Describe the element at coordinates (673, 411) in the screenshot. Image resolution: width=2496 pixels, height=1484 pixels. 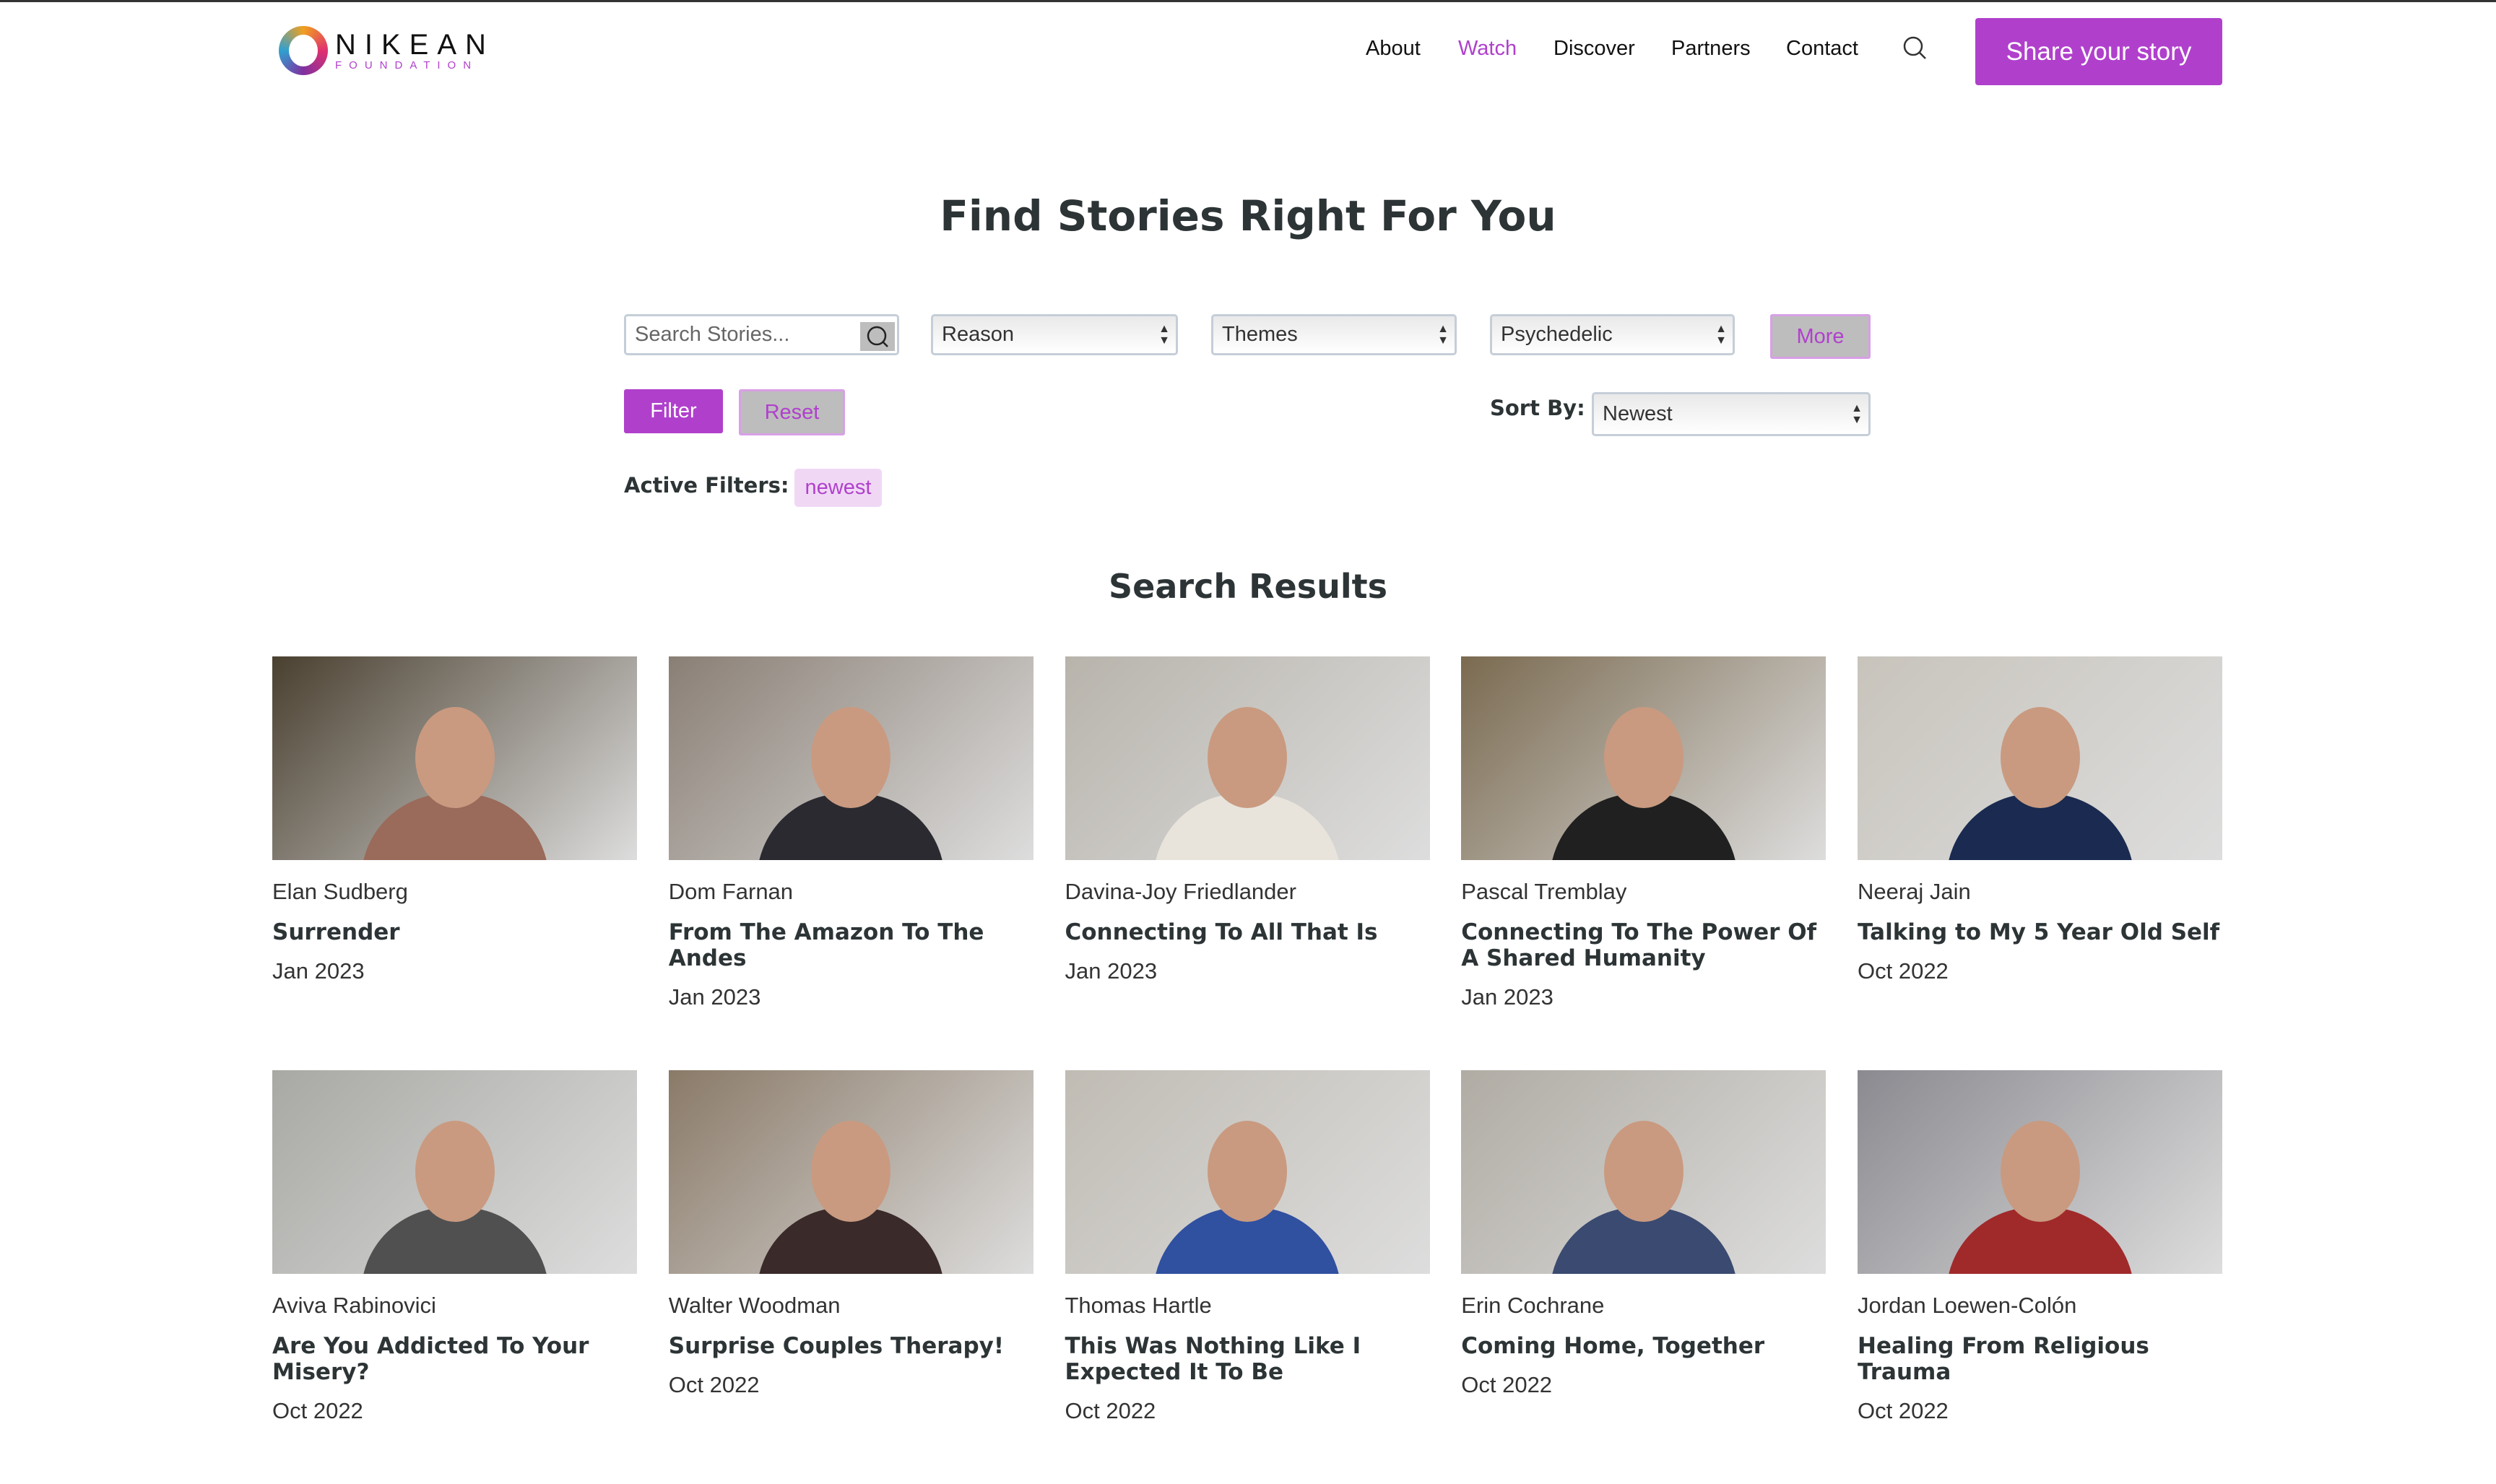
I see `filter-button: Filter` at that location.